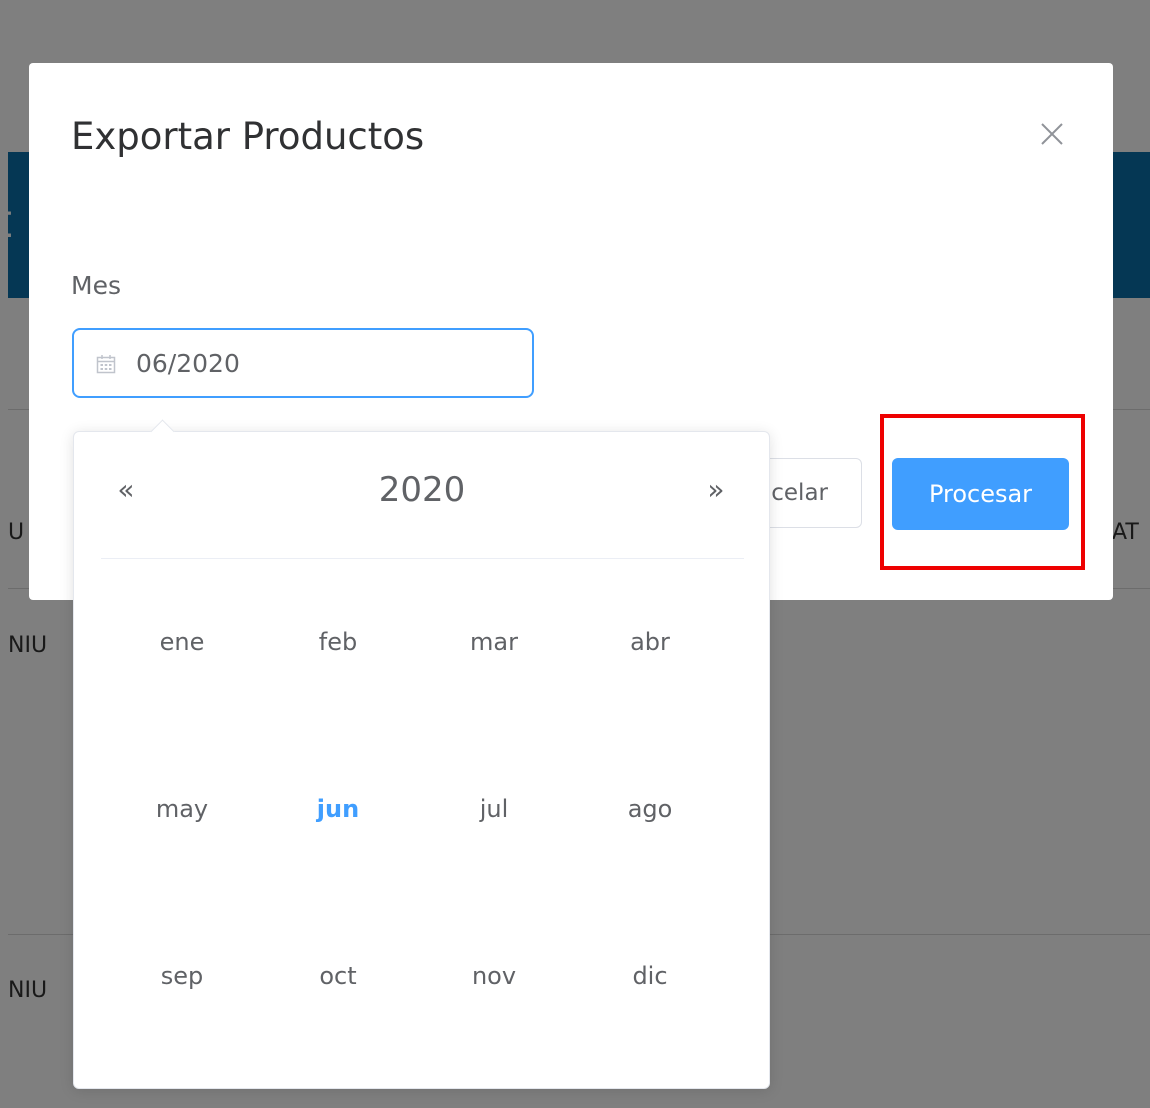 The image size is (1150, 1108). Describe the element at coordinates (1052, 134) in the screenshot. I see `close-icon` at that location.